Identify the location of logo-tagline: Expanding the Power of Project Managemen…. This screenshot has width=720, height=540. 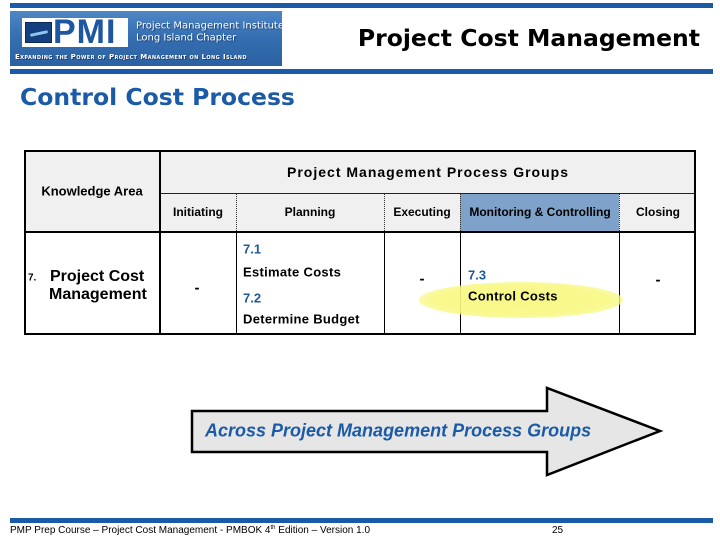
(131, 57).